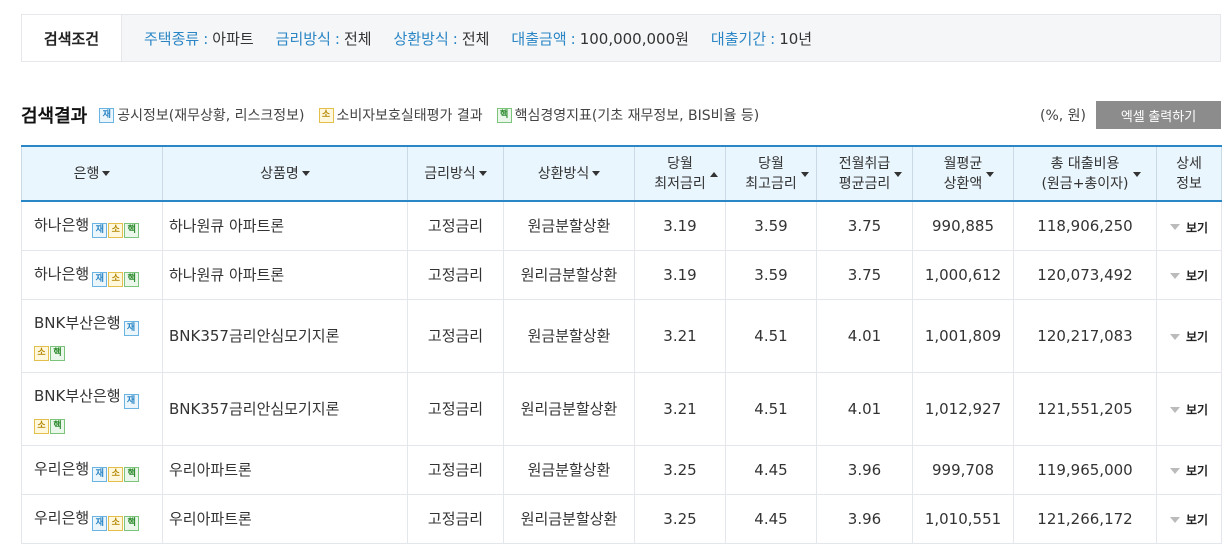 The image size is (1228, 546). Describe the element at coordinates (627, 115) in the screenshot. I see `legend-key-indicators: 핵 핵심경영지표(기초 재무정보, BIS비율 등)` at that location.